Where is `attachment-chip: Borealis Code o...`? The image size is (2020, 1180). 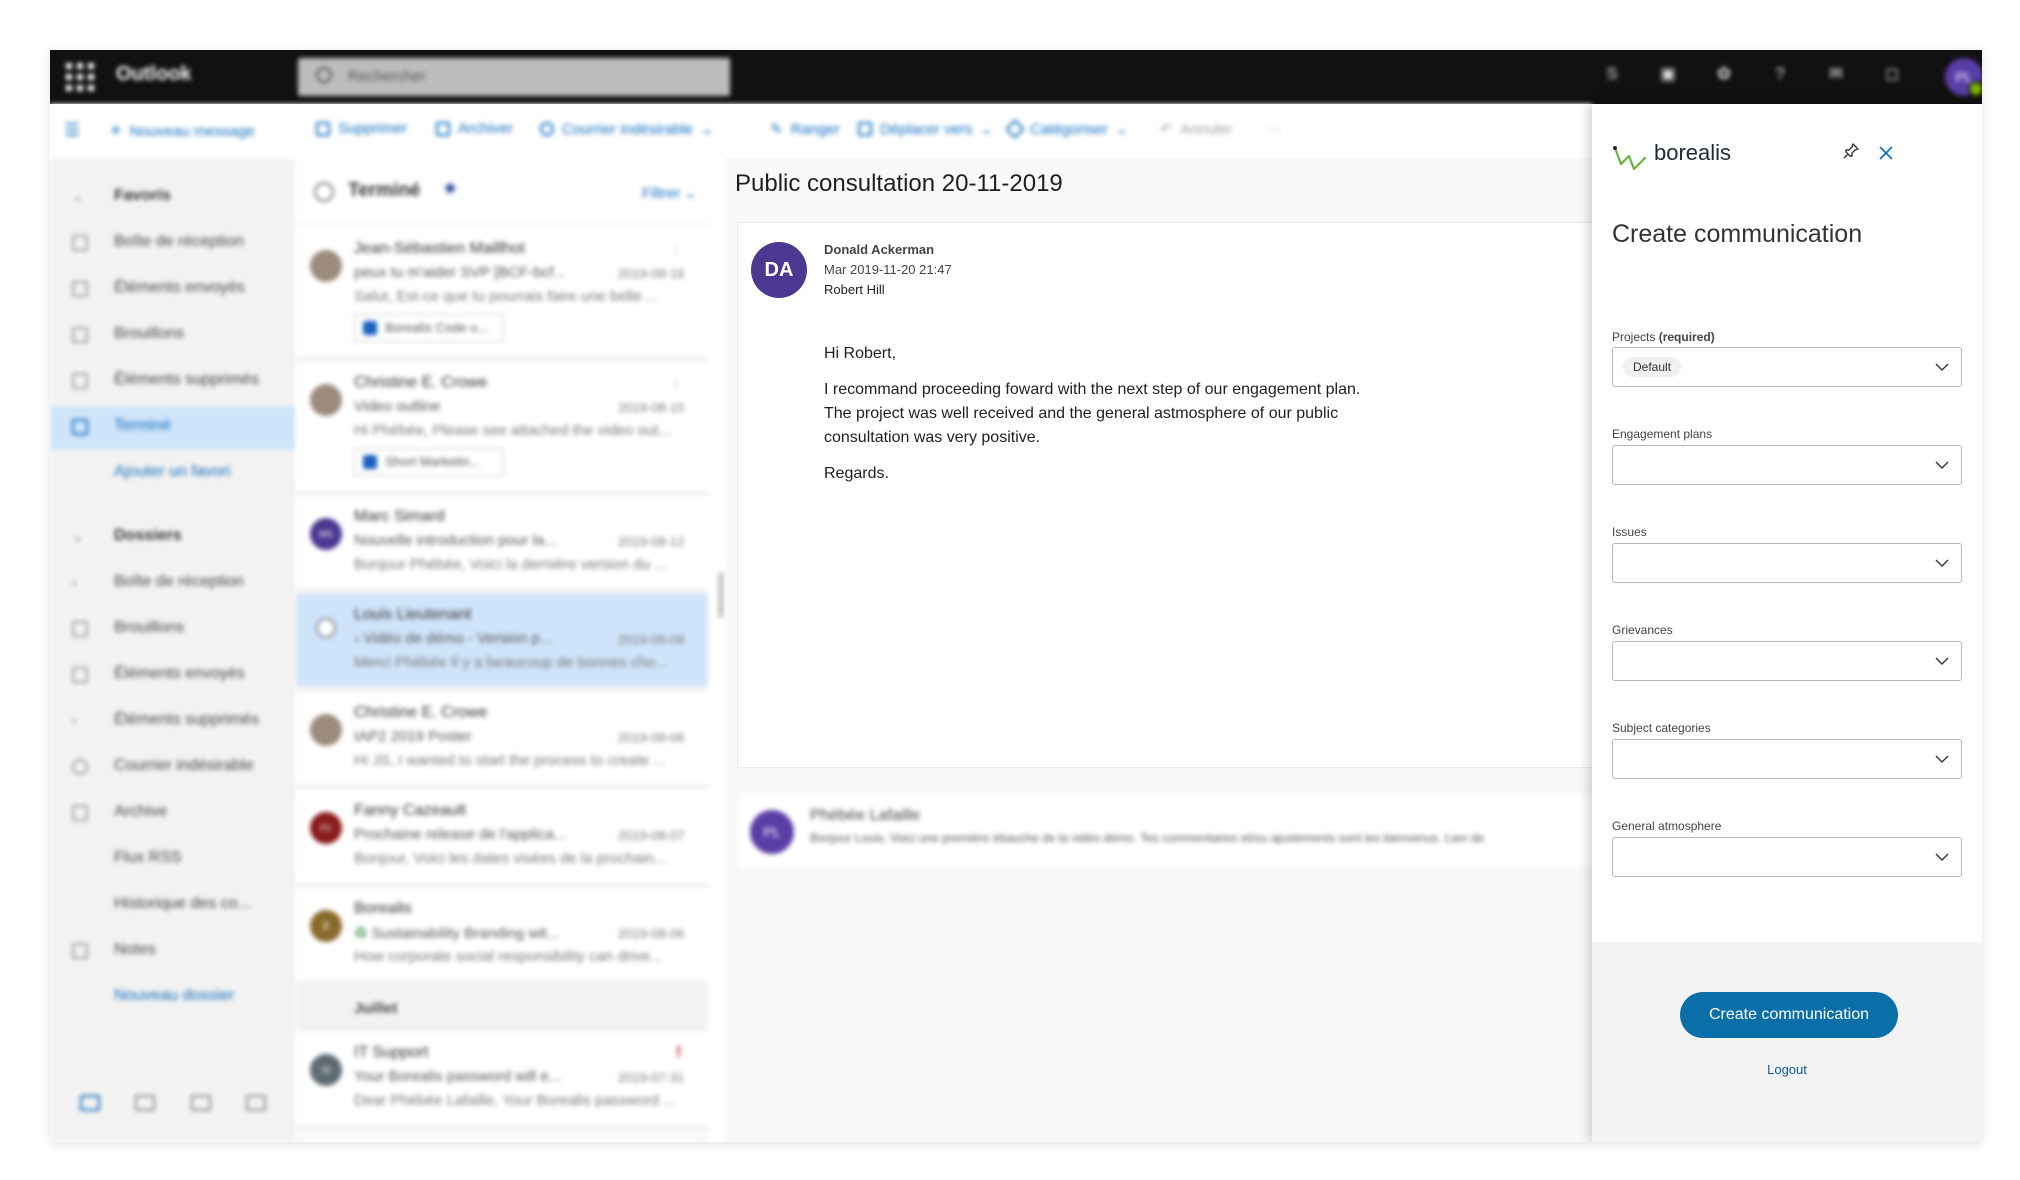 attachment-chip: Borealis Code o... is located at coordinates (429, 328).